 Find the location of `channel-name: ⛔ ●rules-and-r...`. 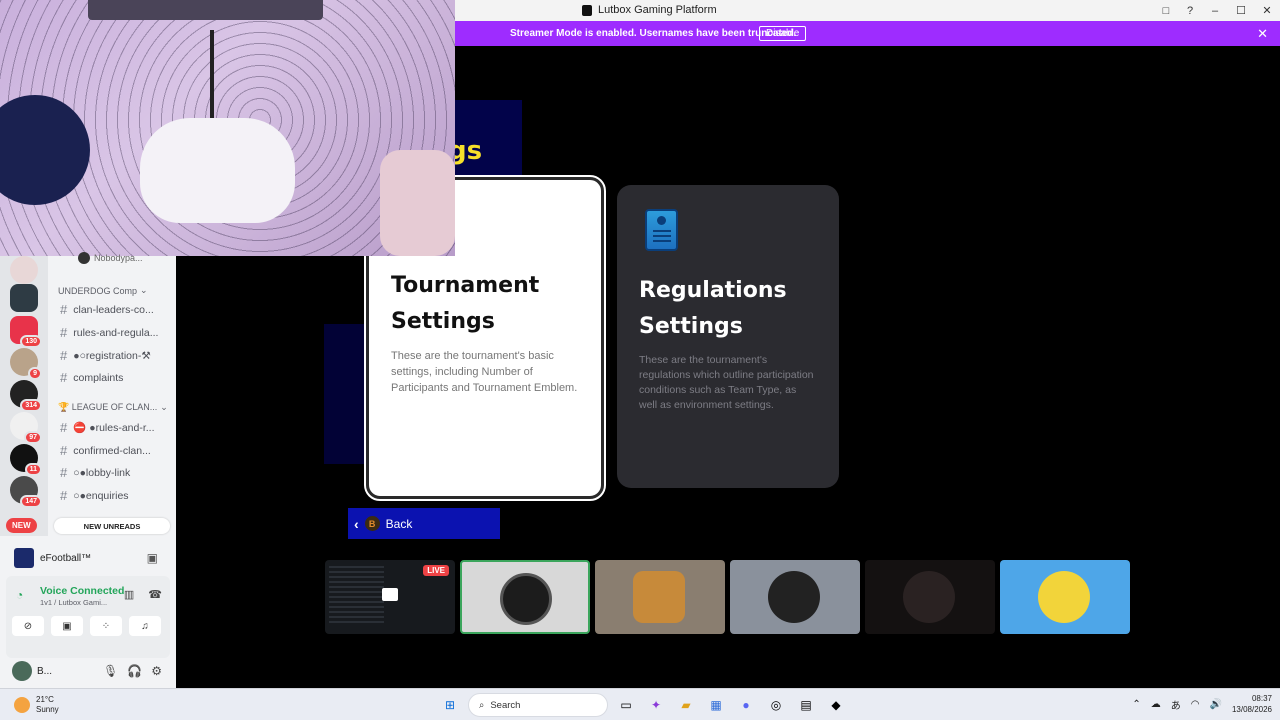

channel-name: ⛔ ●rules-and-r... is located at coordinates (114, 428).